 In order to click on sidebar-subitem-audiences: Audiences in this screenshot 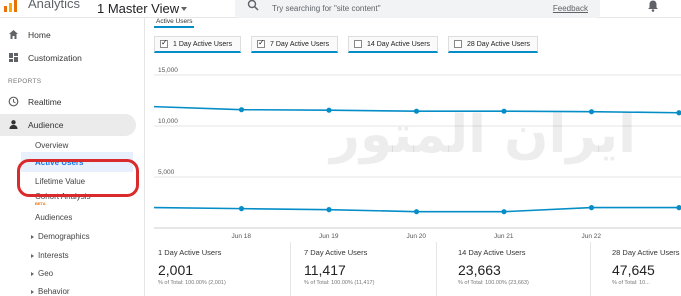, I will do `click(53, 217)`.